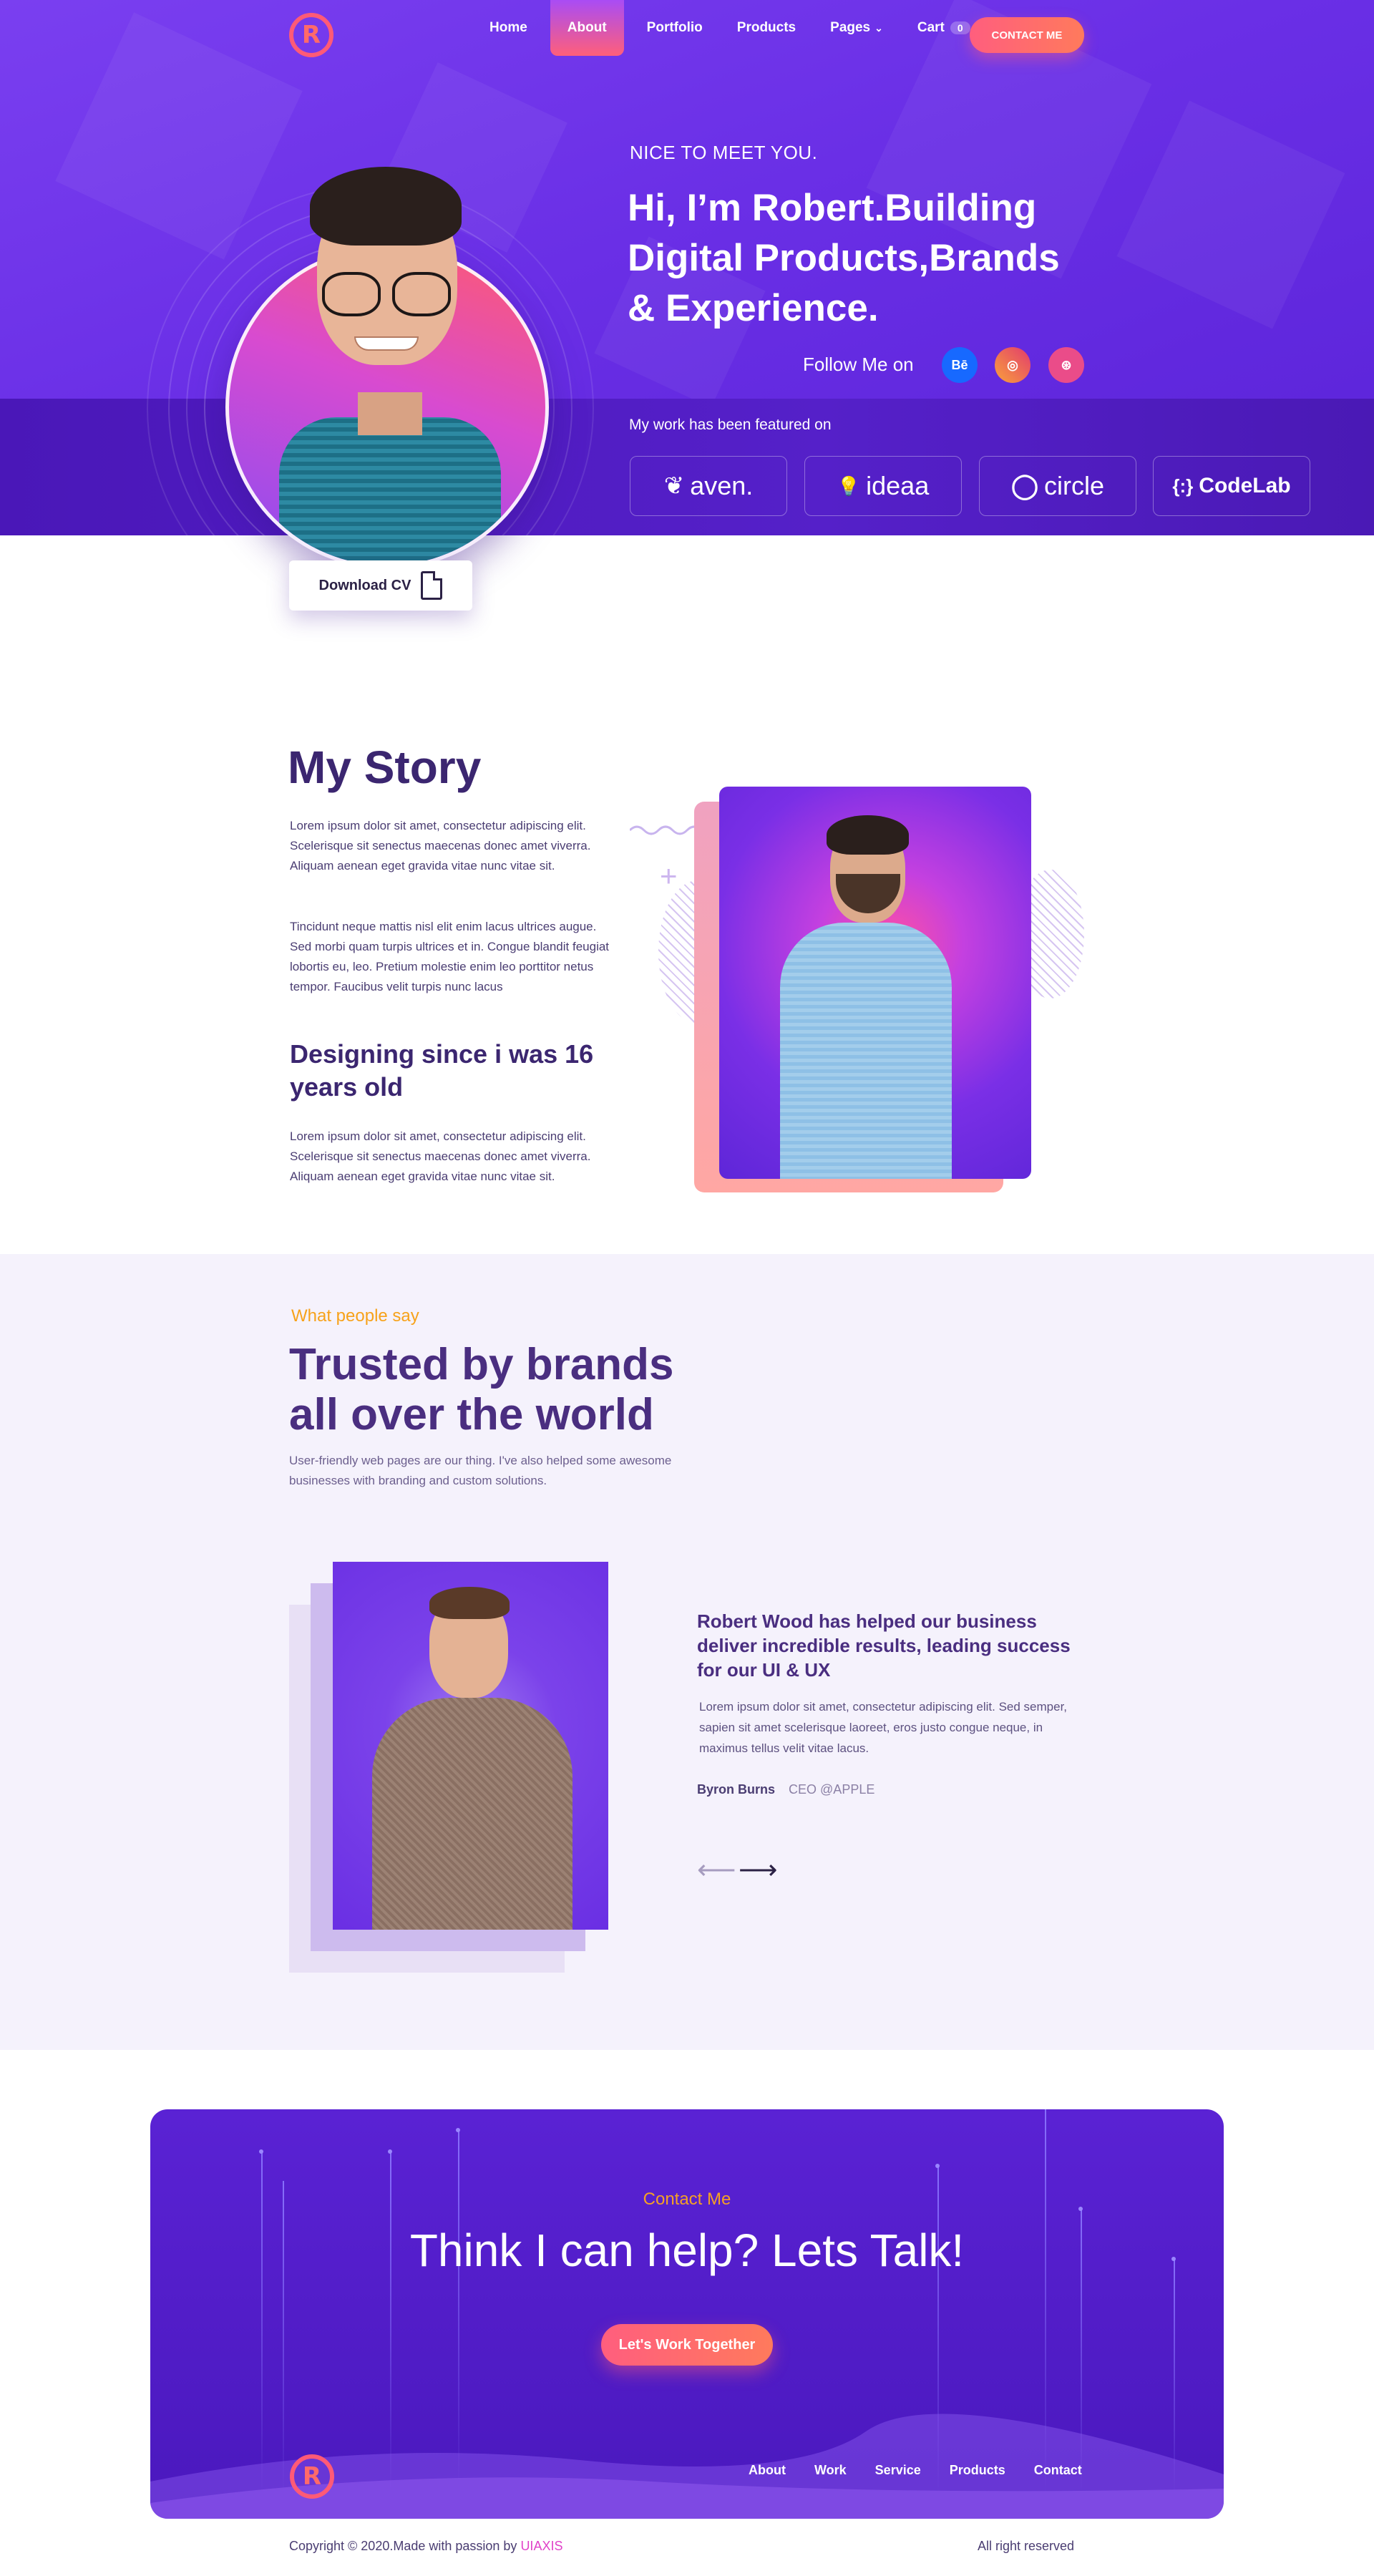 The height and width of the screenshot is (2576, 1374). I want to click on hero-subtitle: NICE TO MEET YOU., so click(724, 152).